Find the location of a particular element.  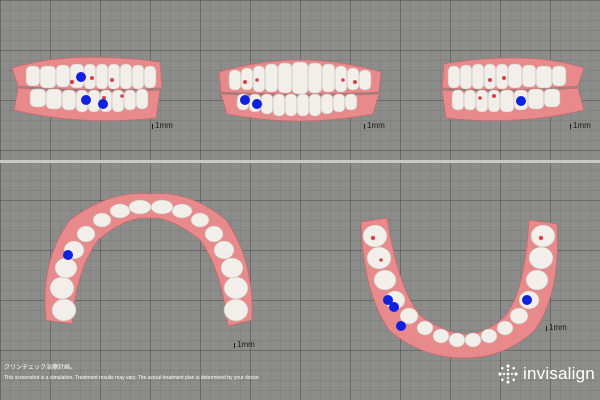

view-row-divider is located at coordinates (300, 161).